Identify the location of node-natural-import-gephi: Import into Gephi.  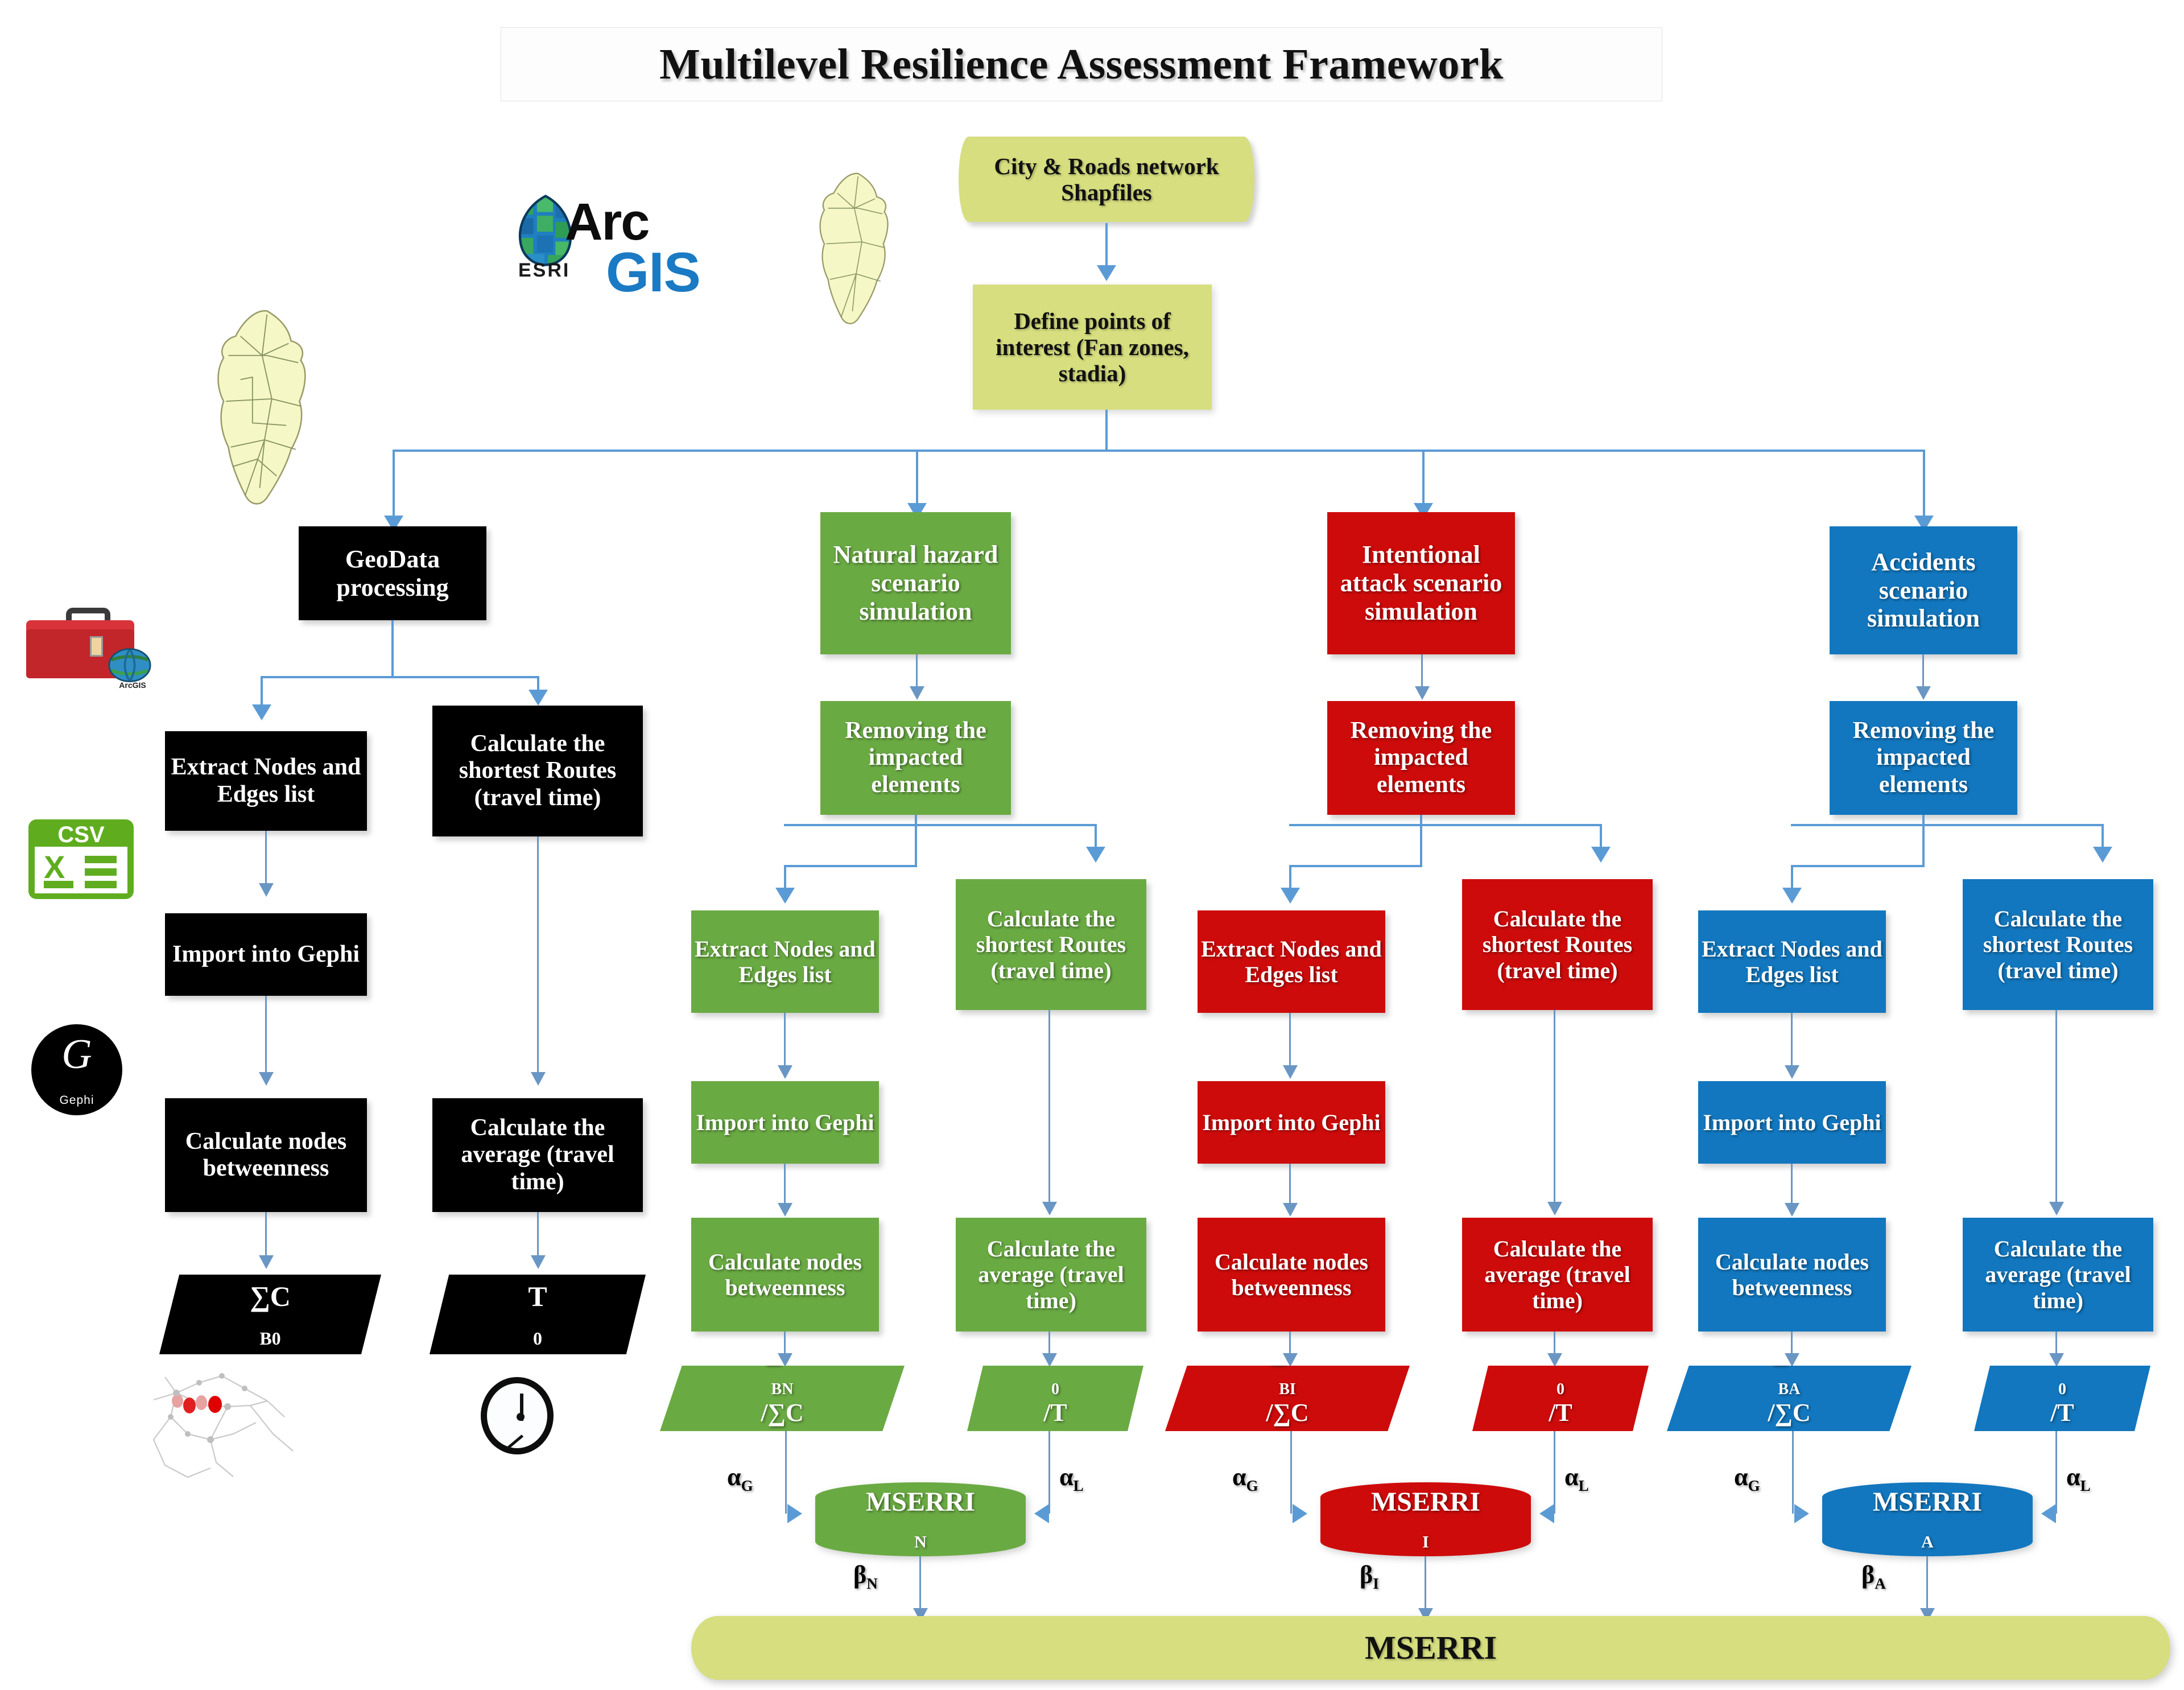
(785, 1122).